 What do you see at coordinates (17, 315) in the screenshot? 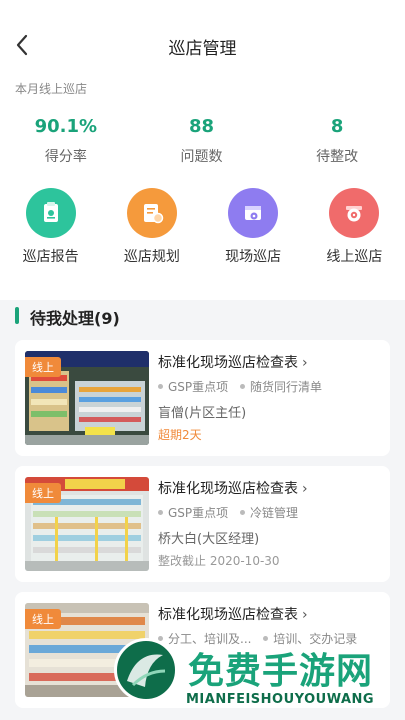
I see `section-accent-bar` at bounding box center [17, 315].